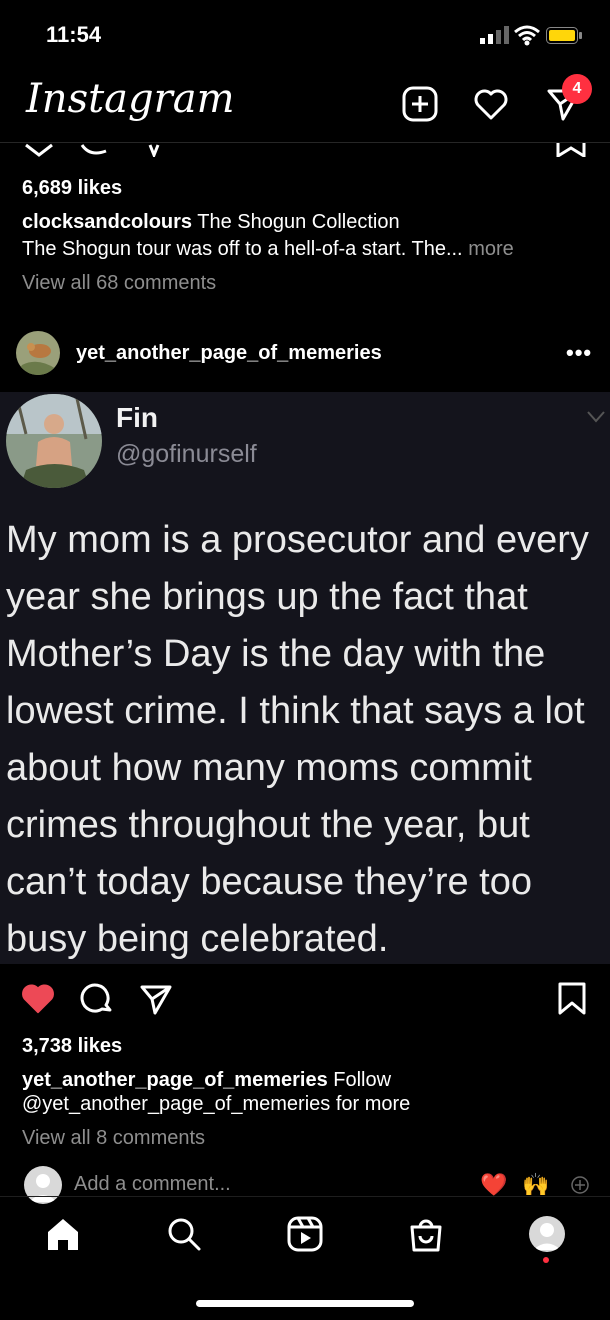  I want to click on post1-caption-title: The Shogun Collection, so click(298, 222).